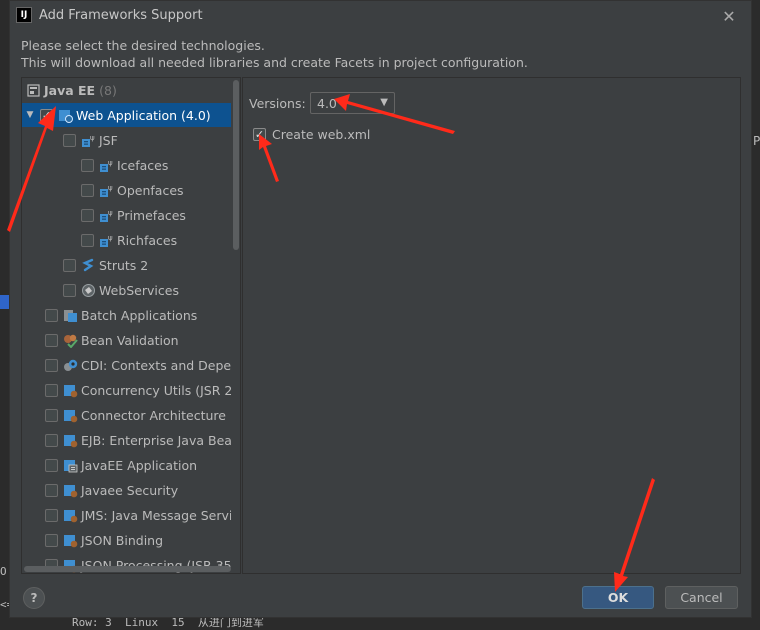 The height and width of the screenshot is (630, 760). What do you see at coordinates (51, 340) in the screenshot?
I see `bean-validation-checkbox` at bounding box center [51, 340].